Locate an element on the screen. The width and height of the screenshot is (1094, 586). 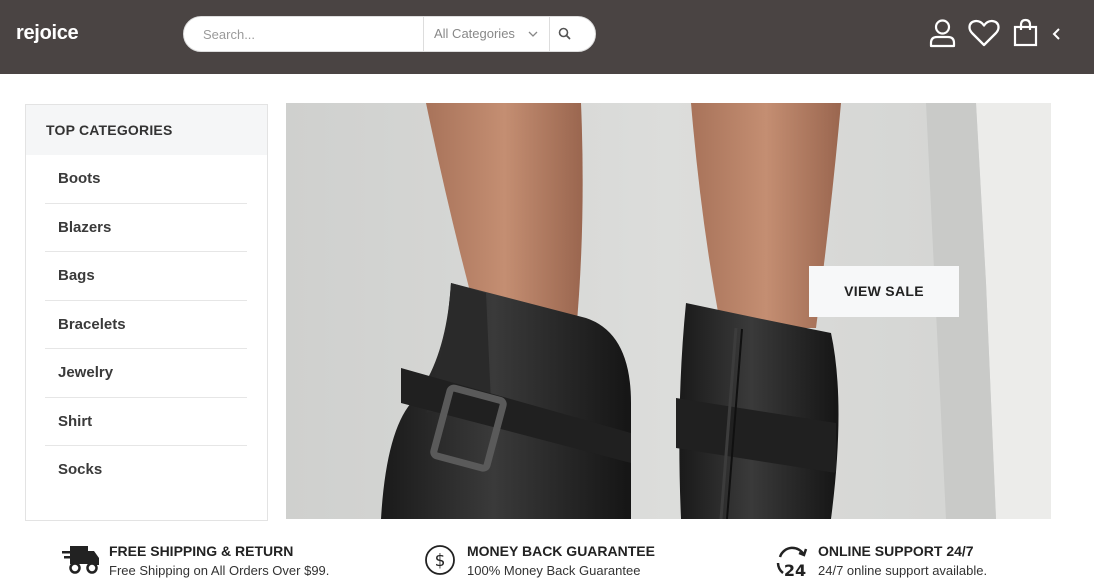
search-bar: All Categories is located at coordinates (389, 34).